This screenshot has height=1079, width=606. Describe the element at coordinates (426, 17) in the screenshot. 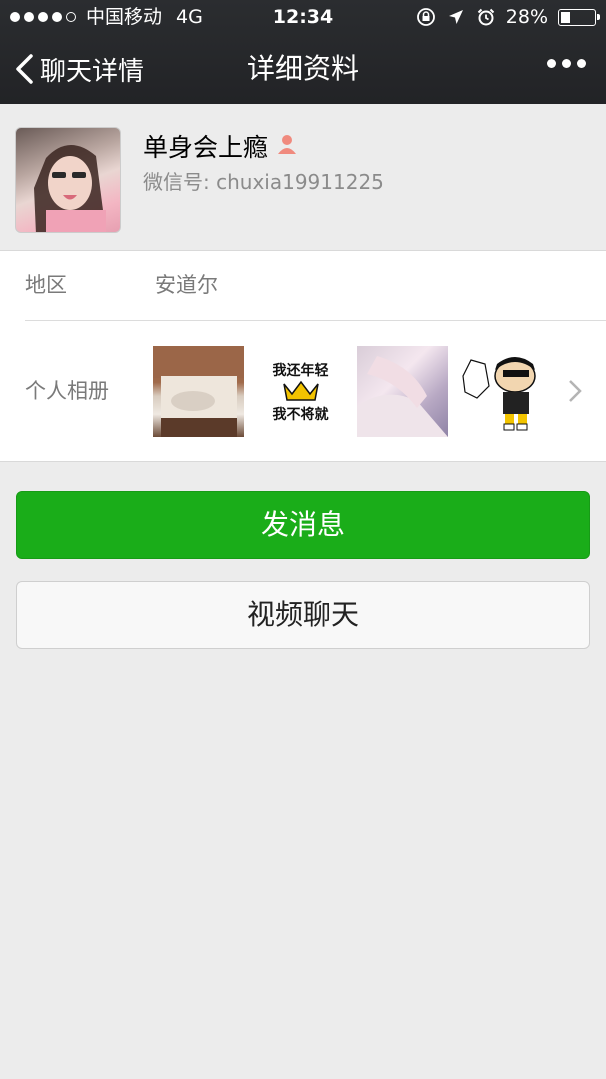

I see `rotation-lock-icon` at that location.